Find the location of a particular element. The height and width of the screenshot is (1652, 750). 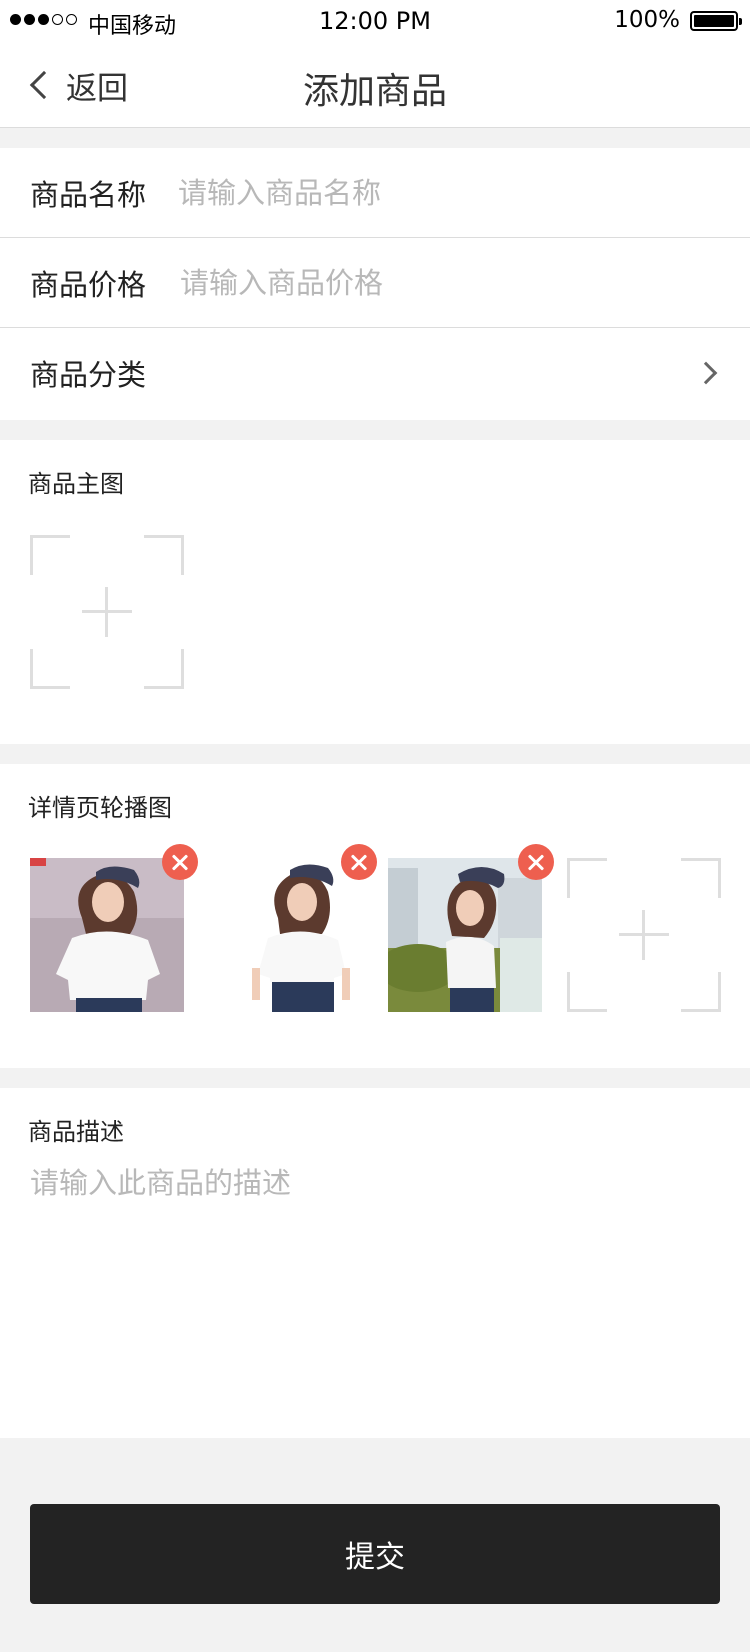

remove-image-3-button is located at coordinates (536, 862).